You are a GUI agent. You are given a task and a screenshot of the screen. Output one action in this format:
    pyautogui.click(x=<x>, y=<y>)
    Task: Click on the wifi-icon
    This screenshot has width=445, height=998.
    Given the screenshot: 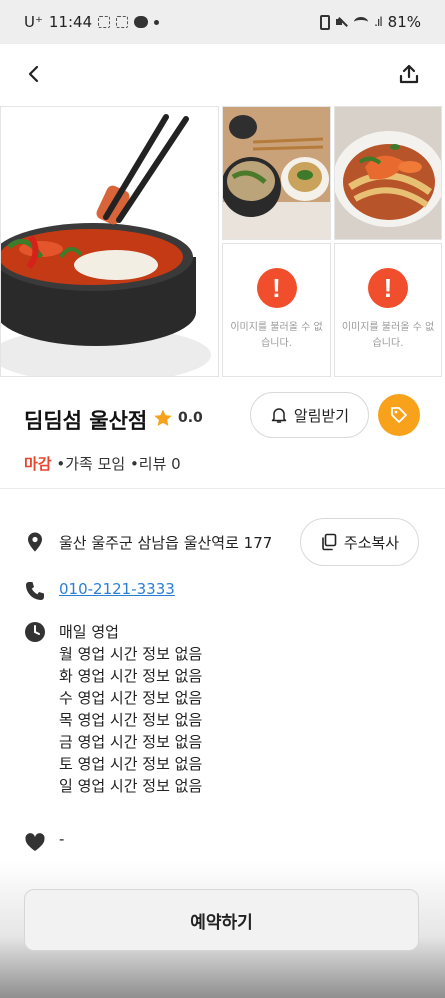 What is the action you would take?
    pyautogui.click(x=361, y=22)
    